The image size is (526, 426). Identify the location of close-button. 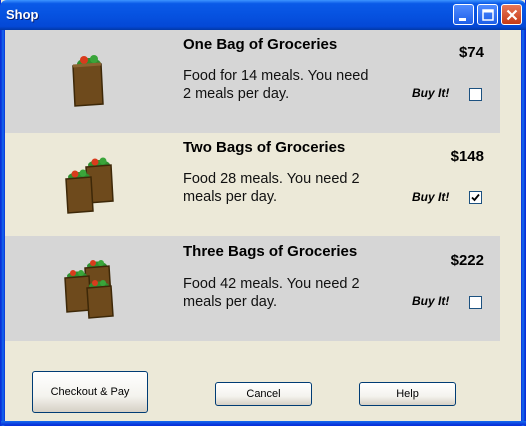
(511, 14).